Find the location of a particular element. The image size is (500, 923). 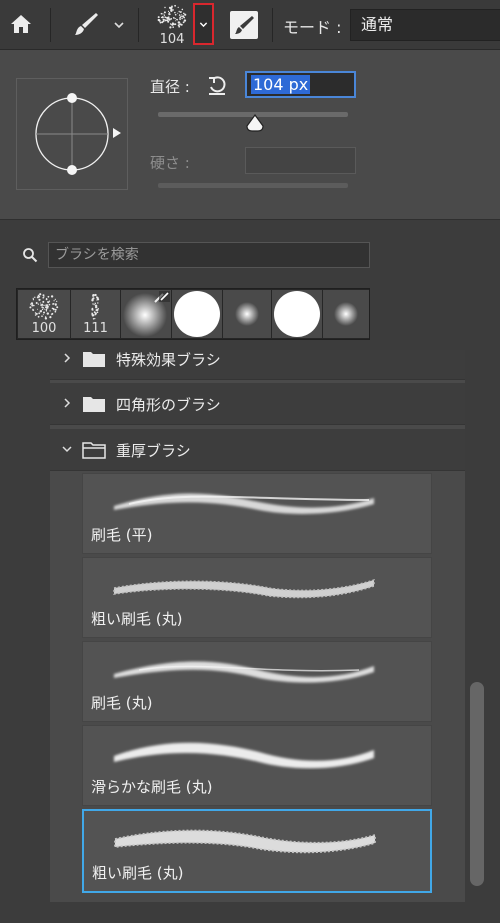

recent-brush-size: 111 is located at coordinates (95, 328).